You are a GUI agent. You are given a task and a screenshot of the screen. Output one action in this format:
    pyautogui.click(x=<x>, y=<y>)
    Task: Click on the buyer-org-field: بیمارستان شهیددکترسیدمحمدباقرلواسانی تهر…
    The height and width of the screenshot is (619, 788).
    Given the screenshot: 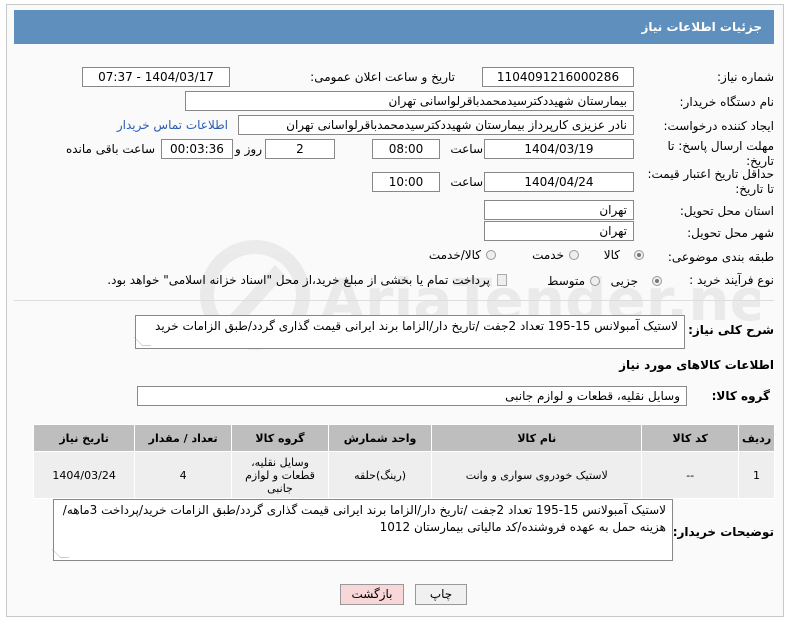 What is the action you would take?
    pyautogui.click(x=409, y=101)
    